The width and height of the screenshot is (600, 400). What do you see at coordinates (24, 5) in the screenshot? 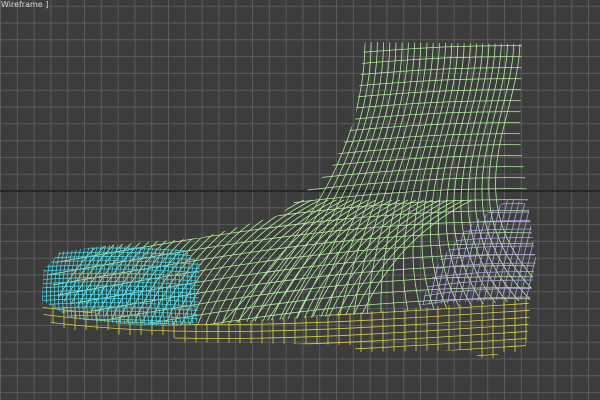
I see `viewport-shading-label: Wireframe ]` at bounding box center [24, 5].